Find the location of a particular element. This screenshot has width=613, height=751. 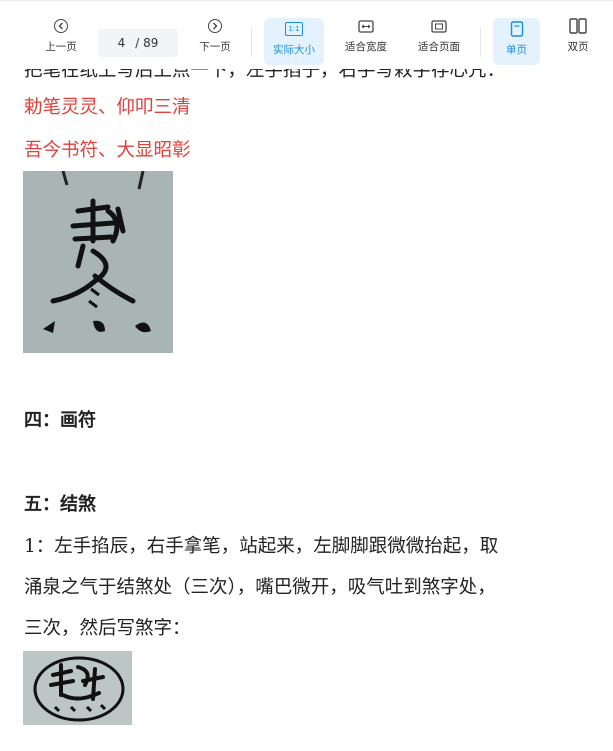

fit-width-button: 适合宽度 is located at coordinates (366, 40).